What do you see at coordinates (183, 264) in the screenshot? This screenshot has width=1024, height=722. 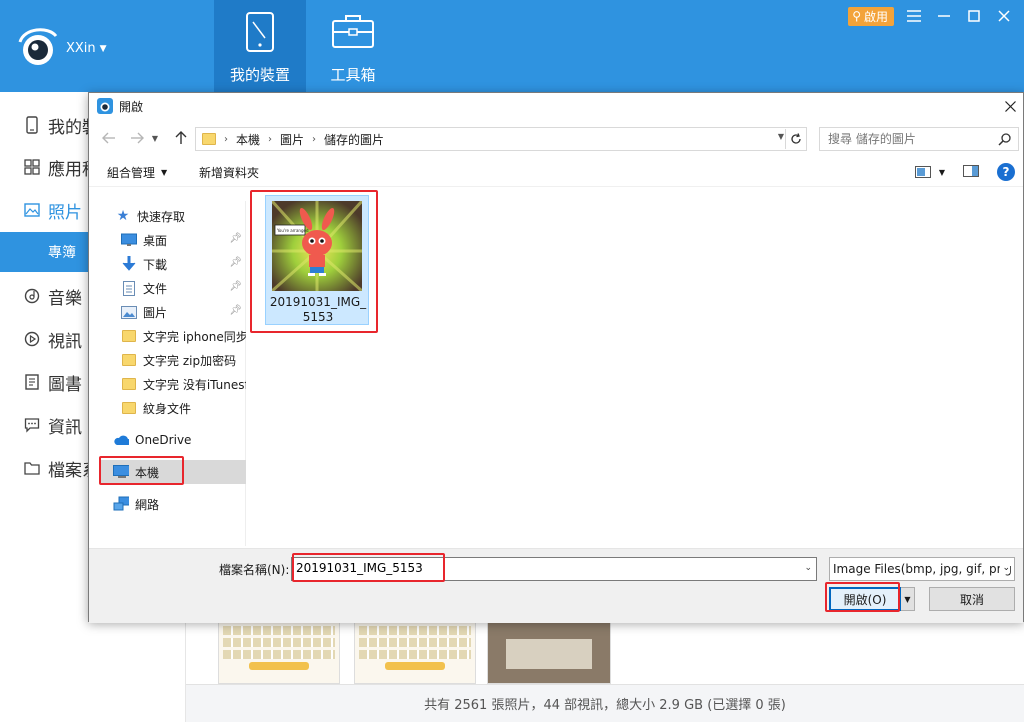 I see `tree-item-downloads: 下載 📌︎` at bounding box center [183, 264].